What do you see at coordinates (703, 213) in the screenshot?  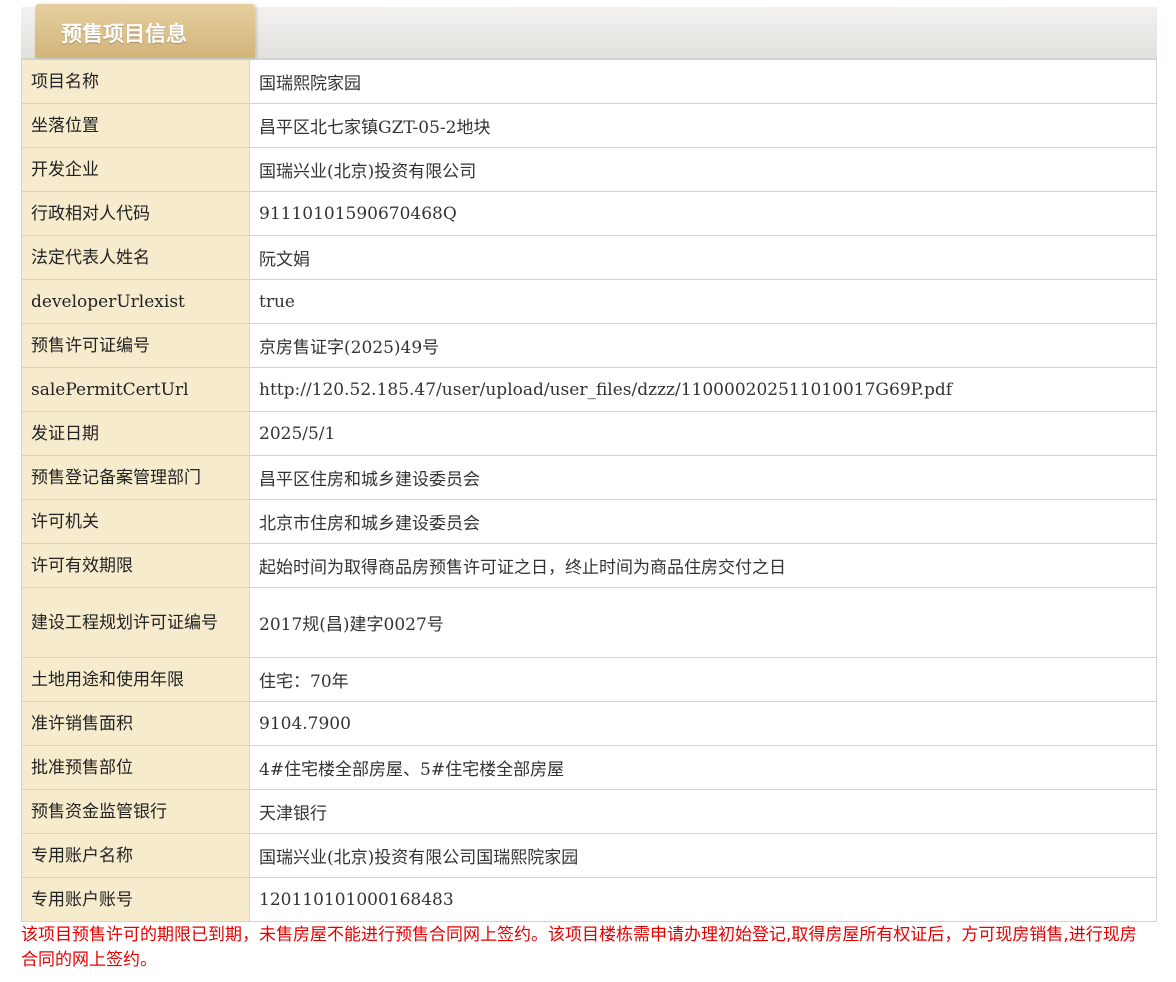 I see `row-value: 91110101590670468Q` at bounding box center [703, 213].